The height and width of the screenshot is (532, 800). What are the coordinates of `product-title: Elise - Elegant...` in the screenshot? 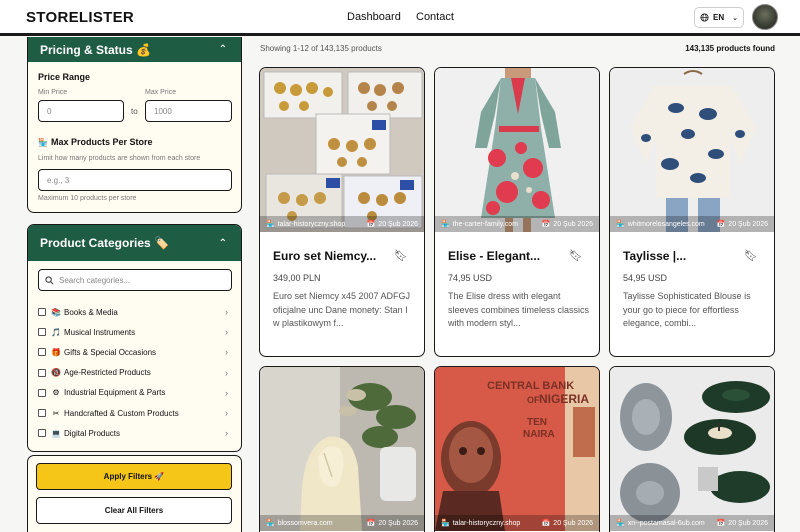 It's located at (508, 256).